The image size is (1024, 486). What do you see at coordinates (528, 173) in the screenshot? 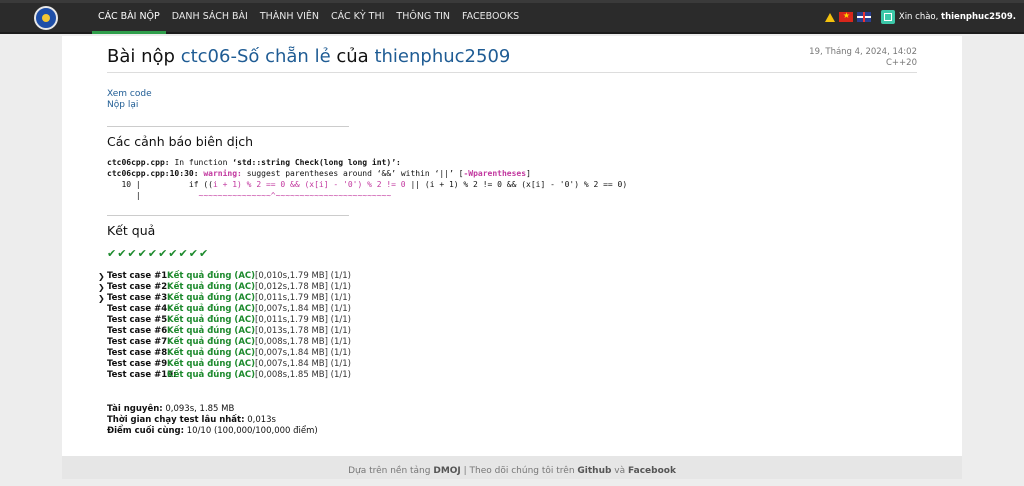
I see `warn-flag-end: ]` at bounding box center [528, 173].